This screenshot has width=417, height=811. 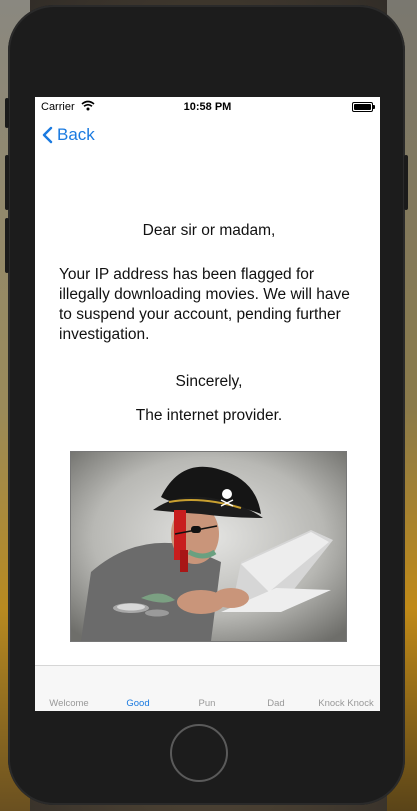 What do you see at coordinates (209, 415) in the screenshot?
I see `letter-signature: The internet provider.` at bounding box center [209, 415].